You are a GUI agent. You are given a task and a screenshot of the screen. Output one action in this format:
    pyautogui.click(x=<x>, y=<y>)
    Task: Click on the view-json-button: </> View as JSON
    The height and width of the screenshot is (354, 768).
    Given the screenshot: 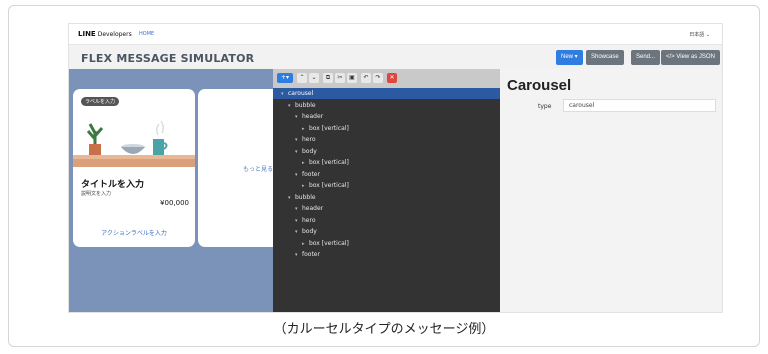 What is the action you would take?
    pyautogui.click(x=690, y=57)
    